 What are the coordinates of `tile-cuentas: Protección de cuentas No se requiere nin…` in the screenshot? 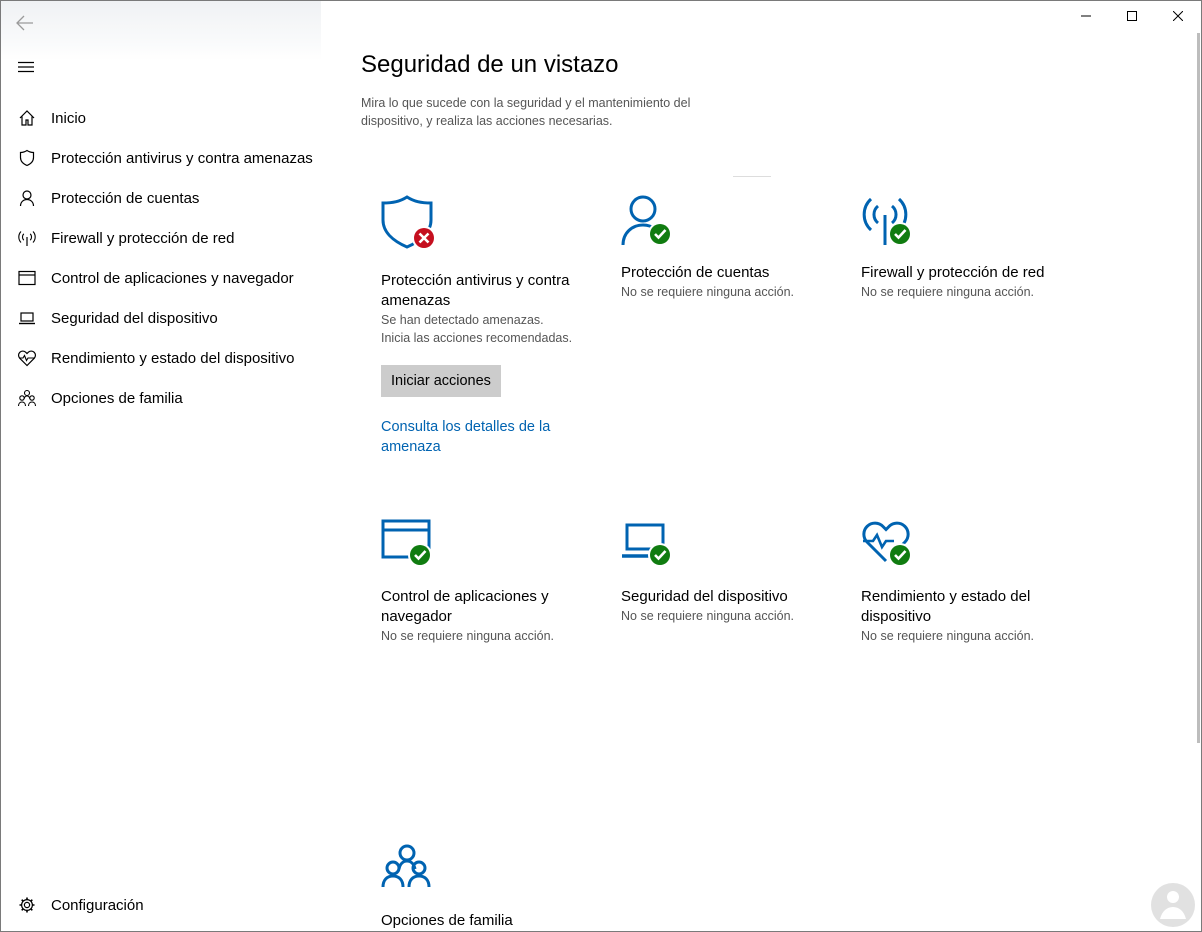 It's located at (731, 247).